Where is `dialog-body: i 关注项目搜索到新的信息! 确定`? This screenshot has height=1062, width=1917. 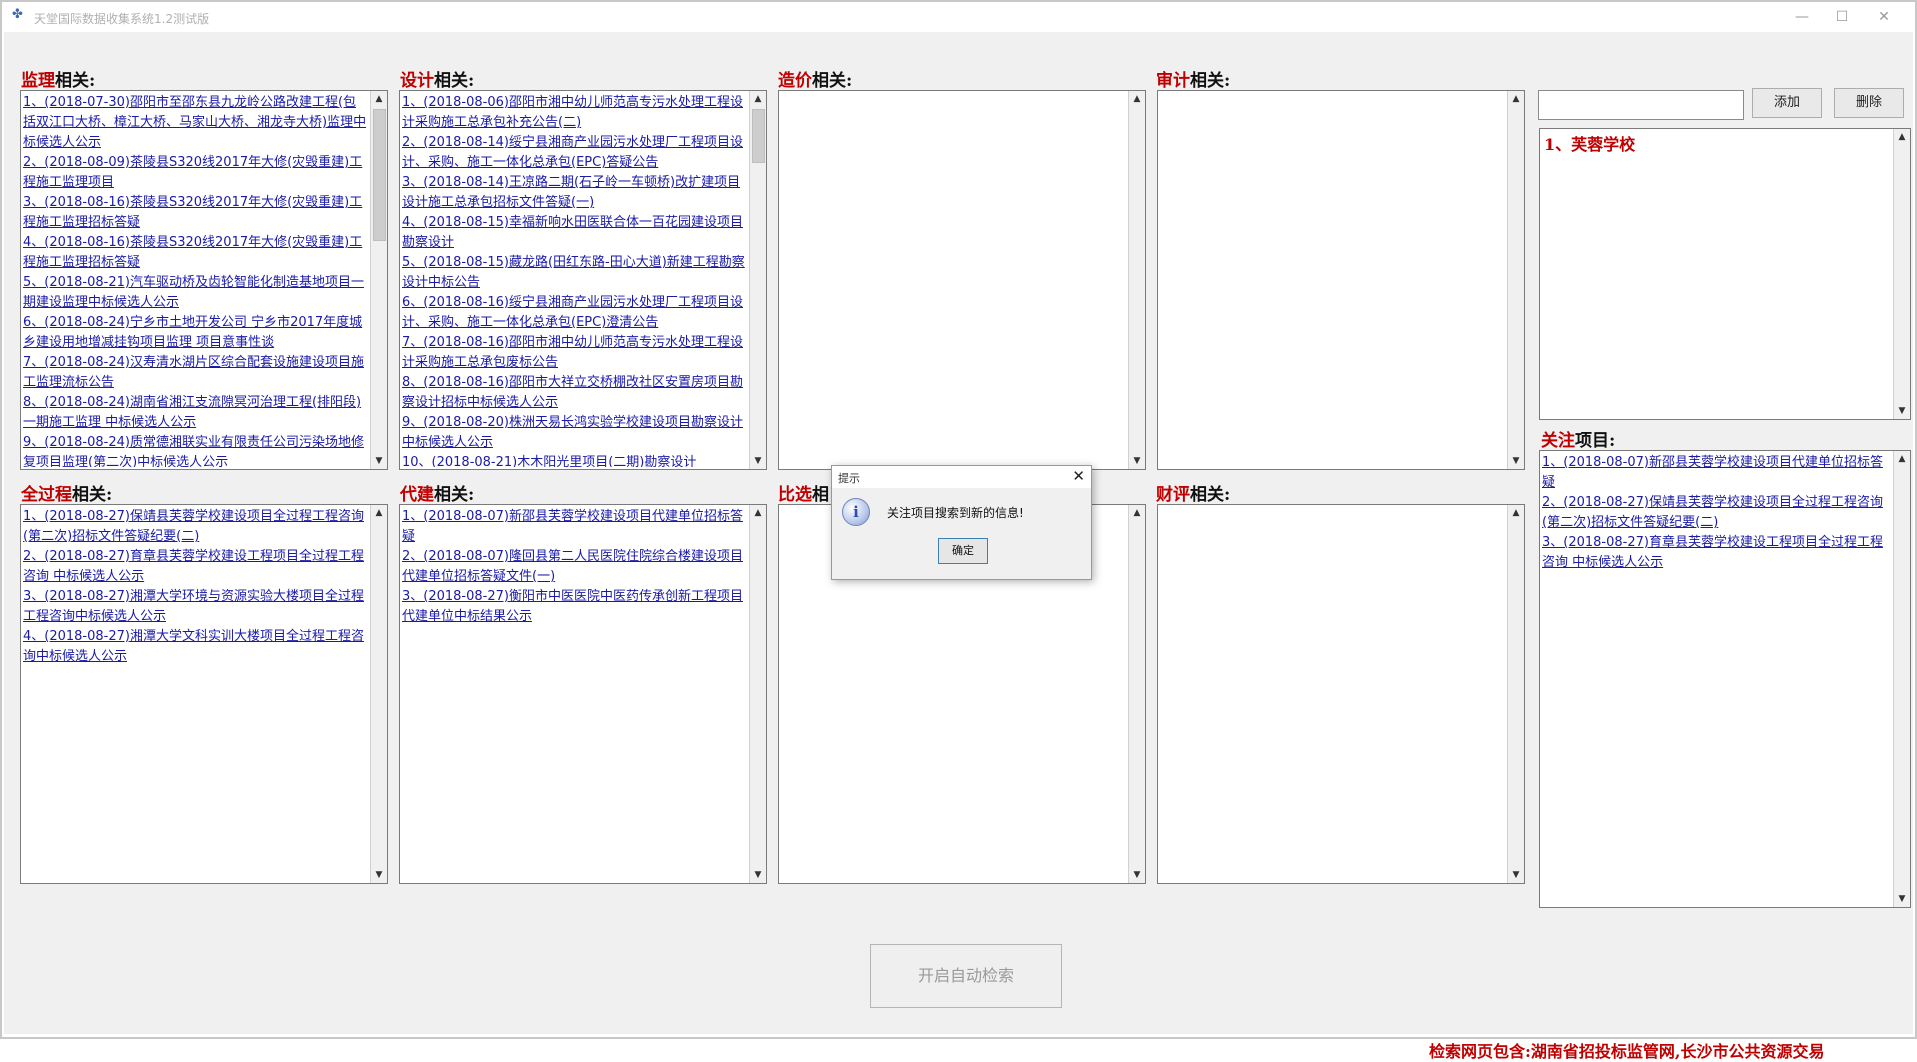 dialog-body: i 关注项目搜索到新的信息! 确定 is located at coordinates (961, 533).